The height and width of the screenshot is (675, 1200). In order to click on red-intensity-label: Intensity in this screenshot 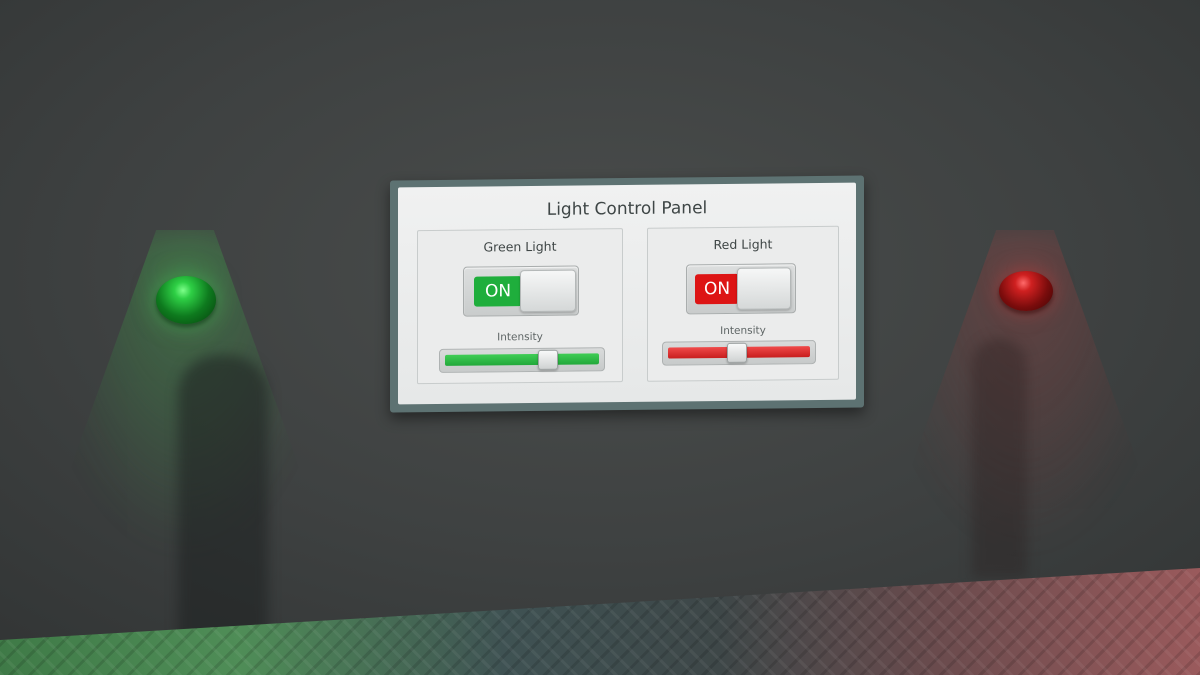, I will do `click(743, 331)`.